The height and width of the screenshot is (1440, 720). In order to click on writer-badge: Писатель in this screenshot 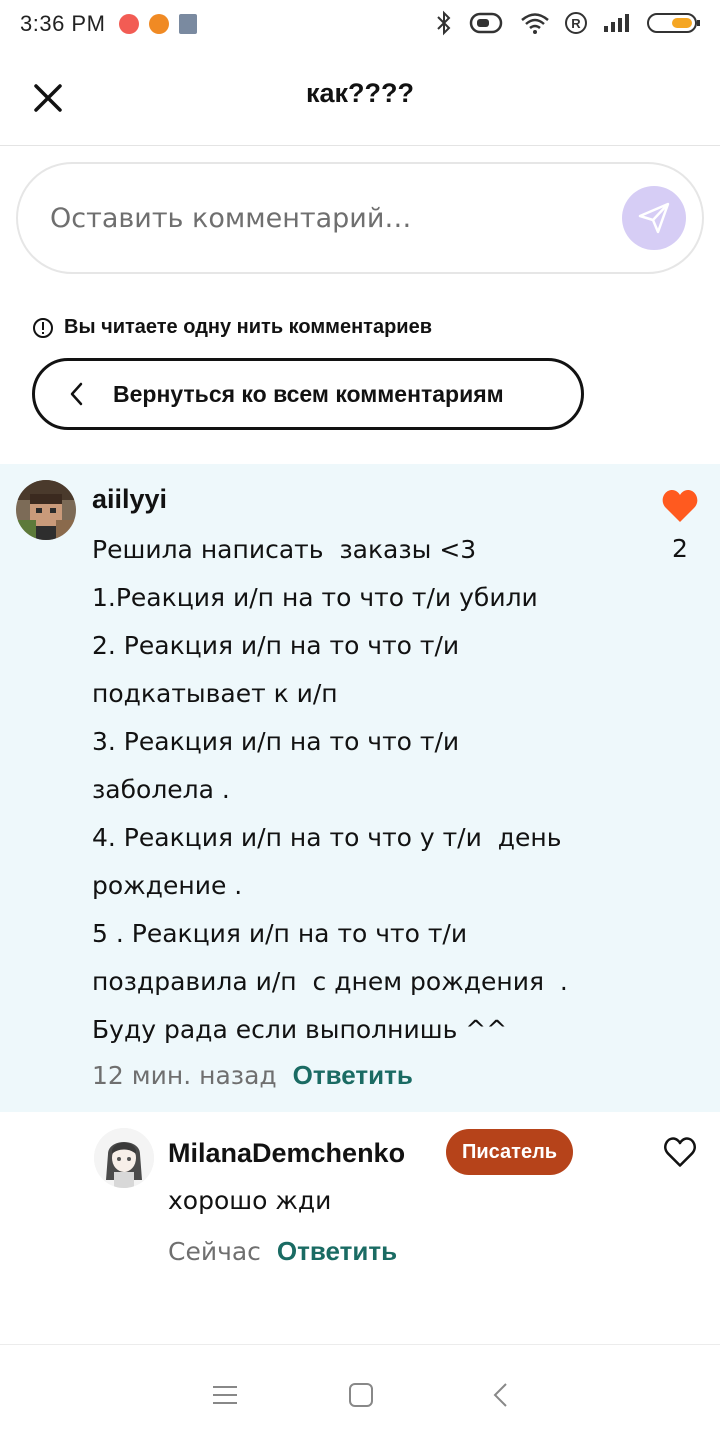, I will do `click(510, 1152)`.